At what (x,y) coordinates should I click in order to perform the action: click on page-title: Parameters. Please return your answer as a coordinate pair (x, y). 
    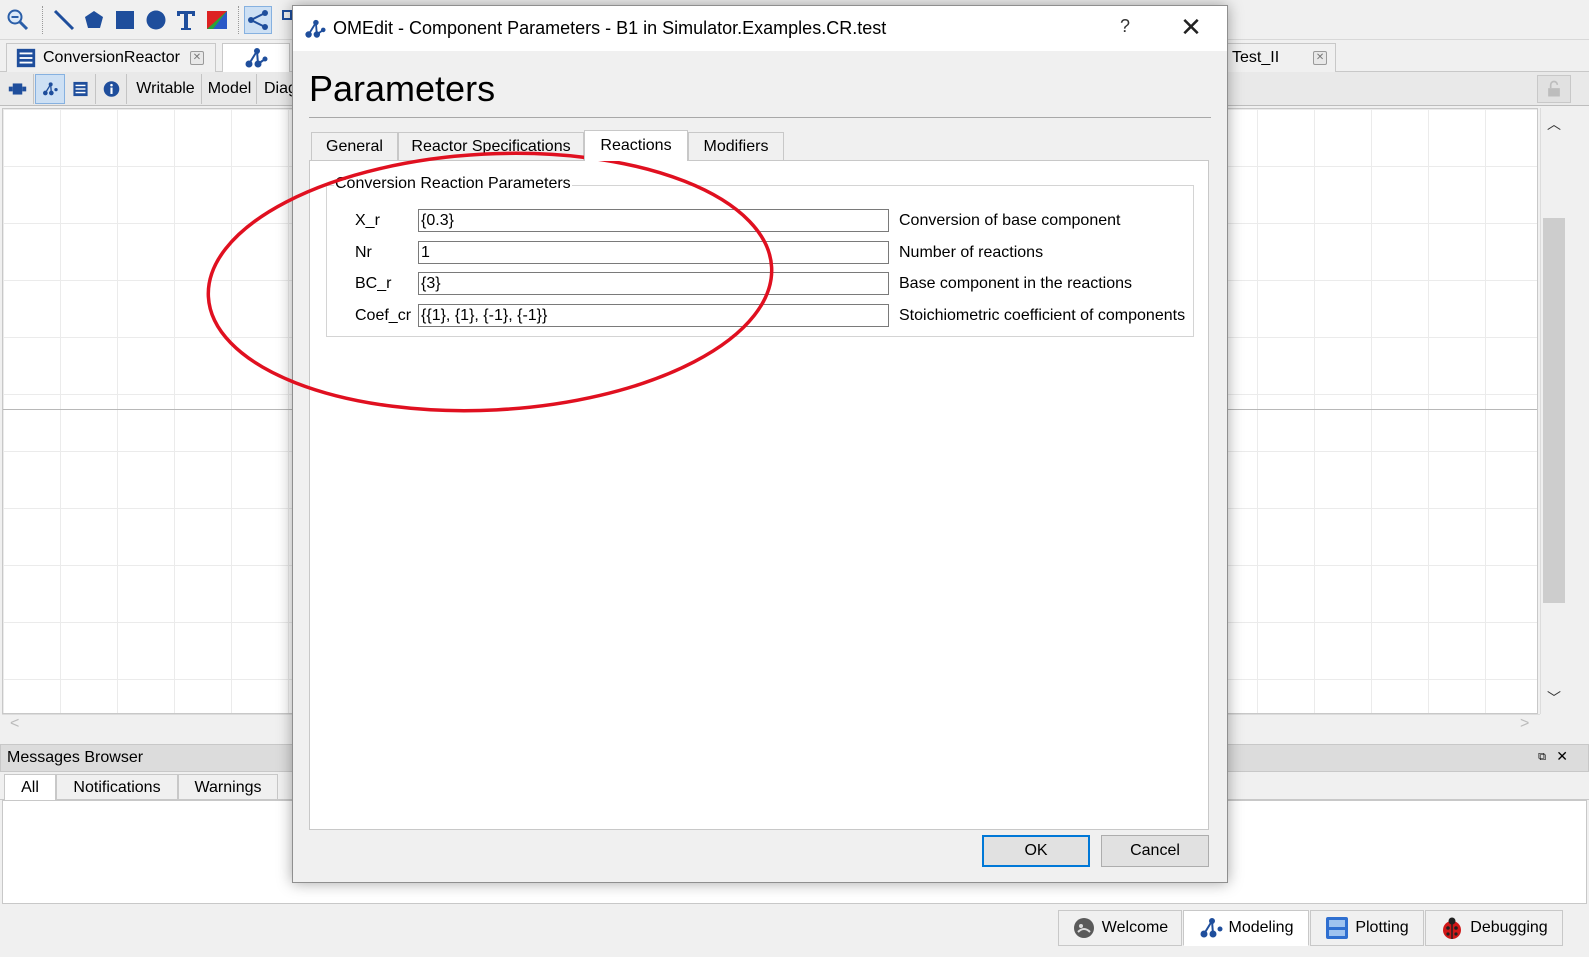
    Looking at the image, I should click on (402, 88).